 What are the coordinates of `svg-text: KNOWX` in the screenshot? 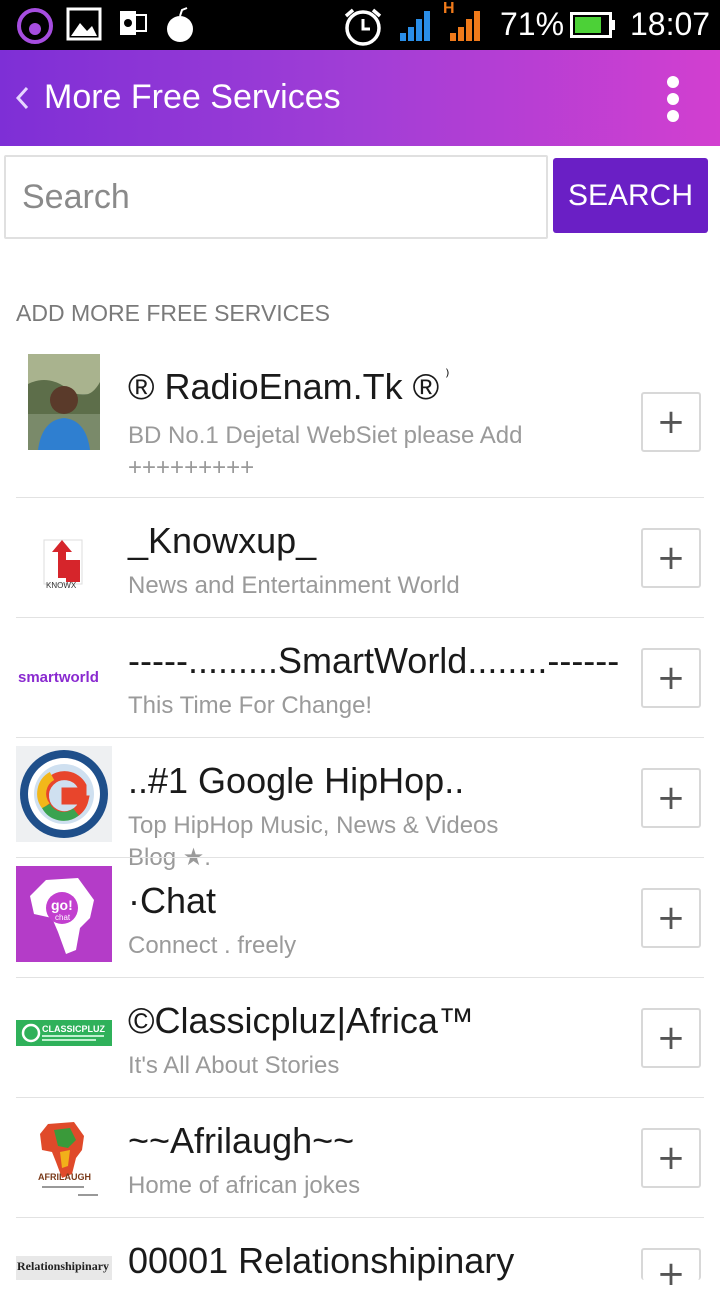 It's located at (61, 585).